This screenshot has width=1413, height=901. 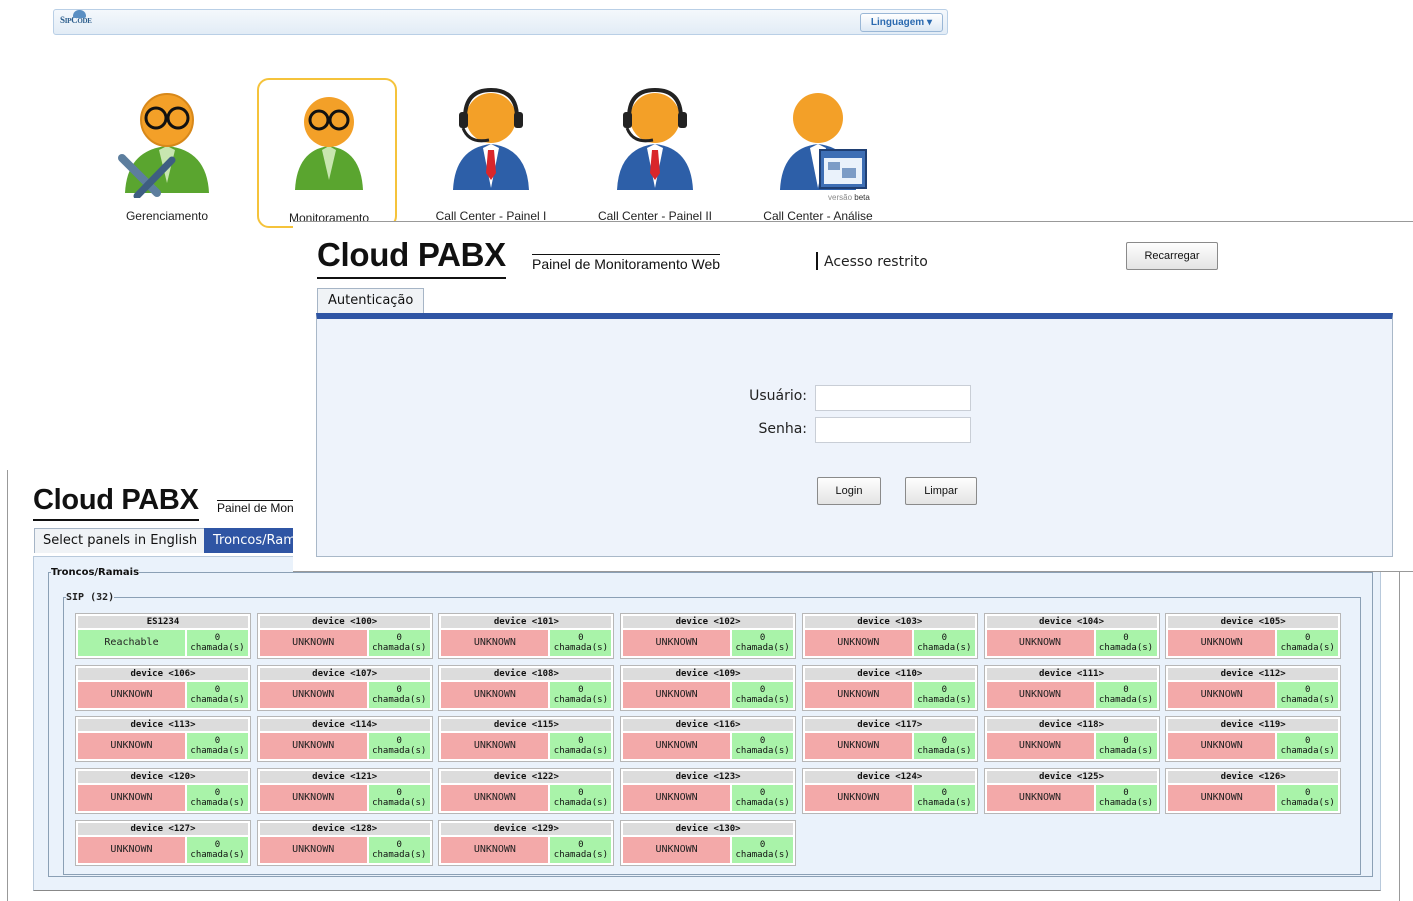 I want to click on device-card: device <130> UNKNOWN 0 chamada(s), so click(x=708, y=842).